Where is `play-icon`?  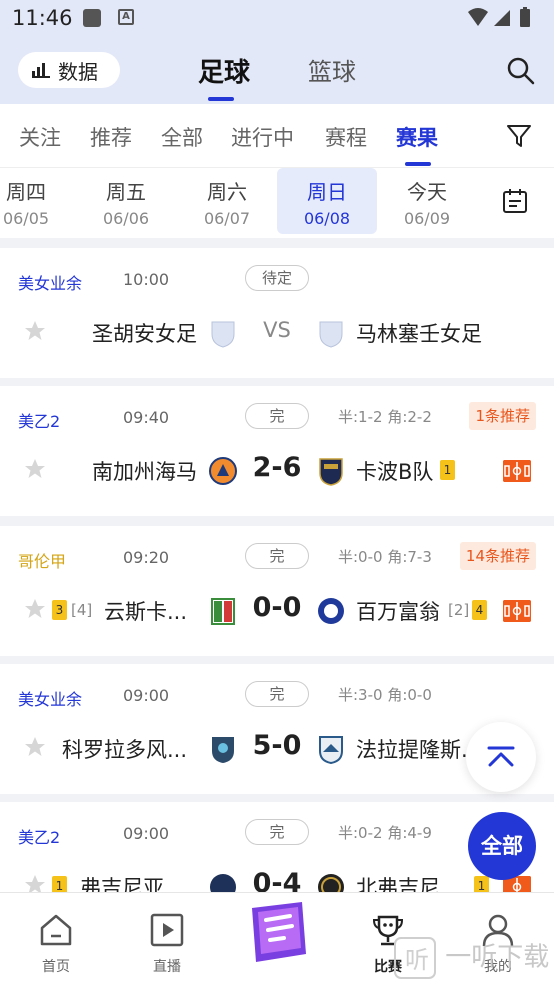 play-icon is located at coordinates (167, 930).